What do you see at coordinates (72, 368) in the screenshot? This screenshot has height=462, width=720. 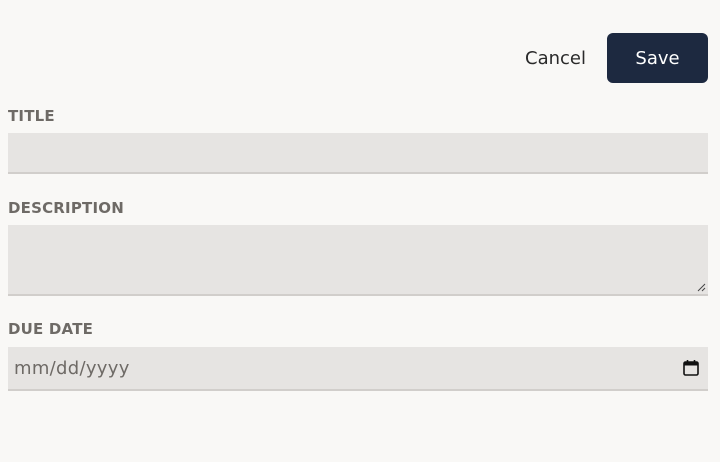 I see `due-date-placeholder: mm/dd/yyyy` at bounding box center [72, 368].